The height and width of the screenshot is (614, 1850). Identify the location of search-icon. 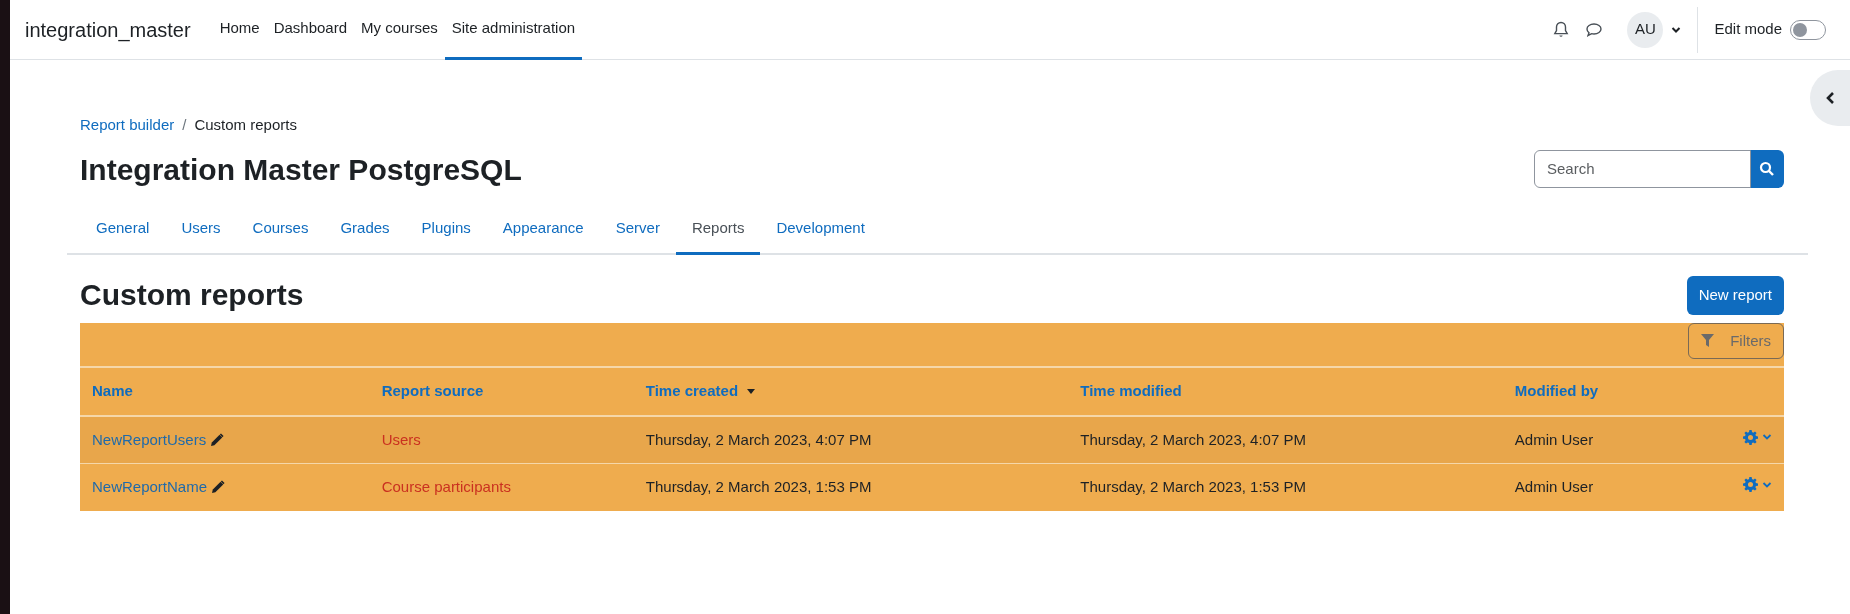
(1767, 168).